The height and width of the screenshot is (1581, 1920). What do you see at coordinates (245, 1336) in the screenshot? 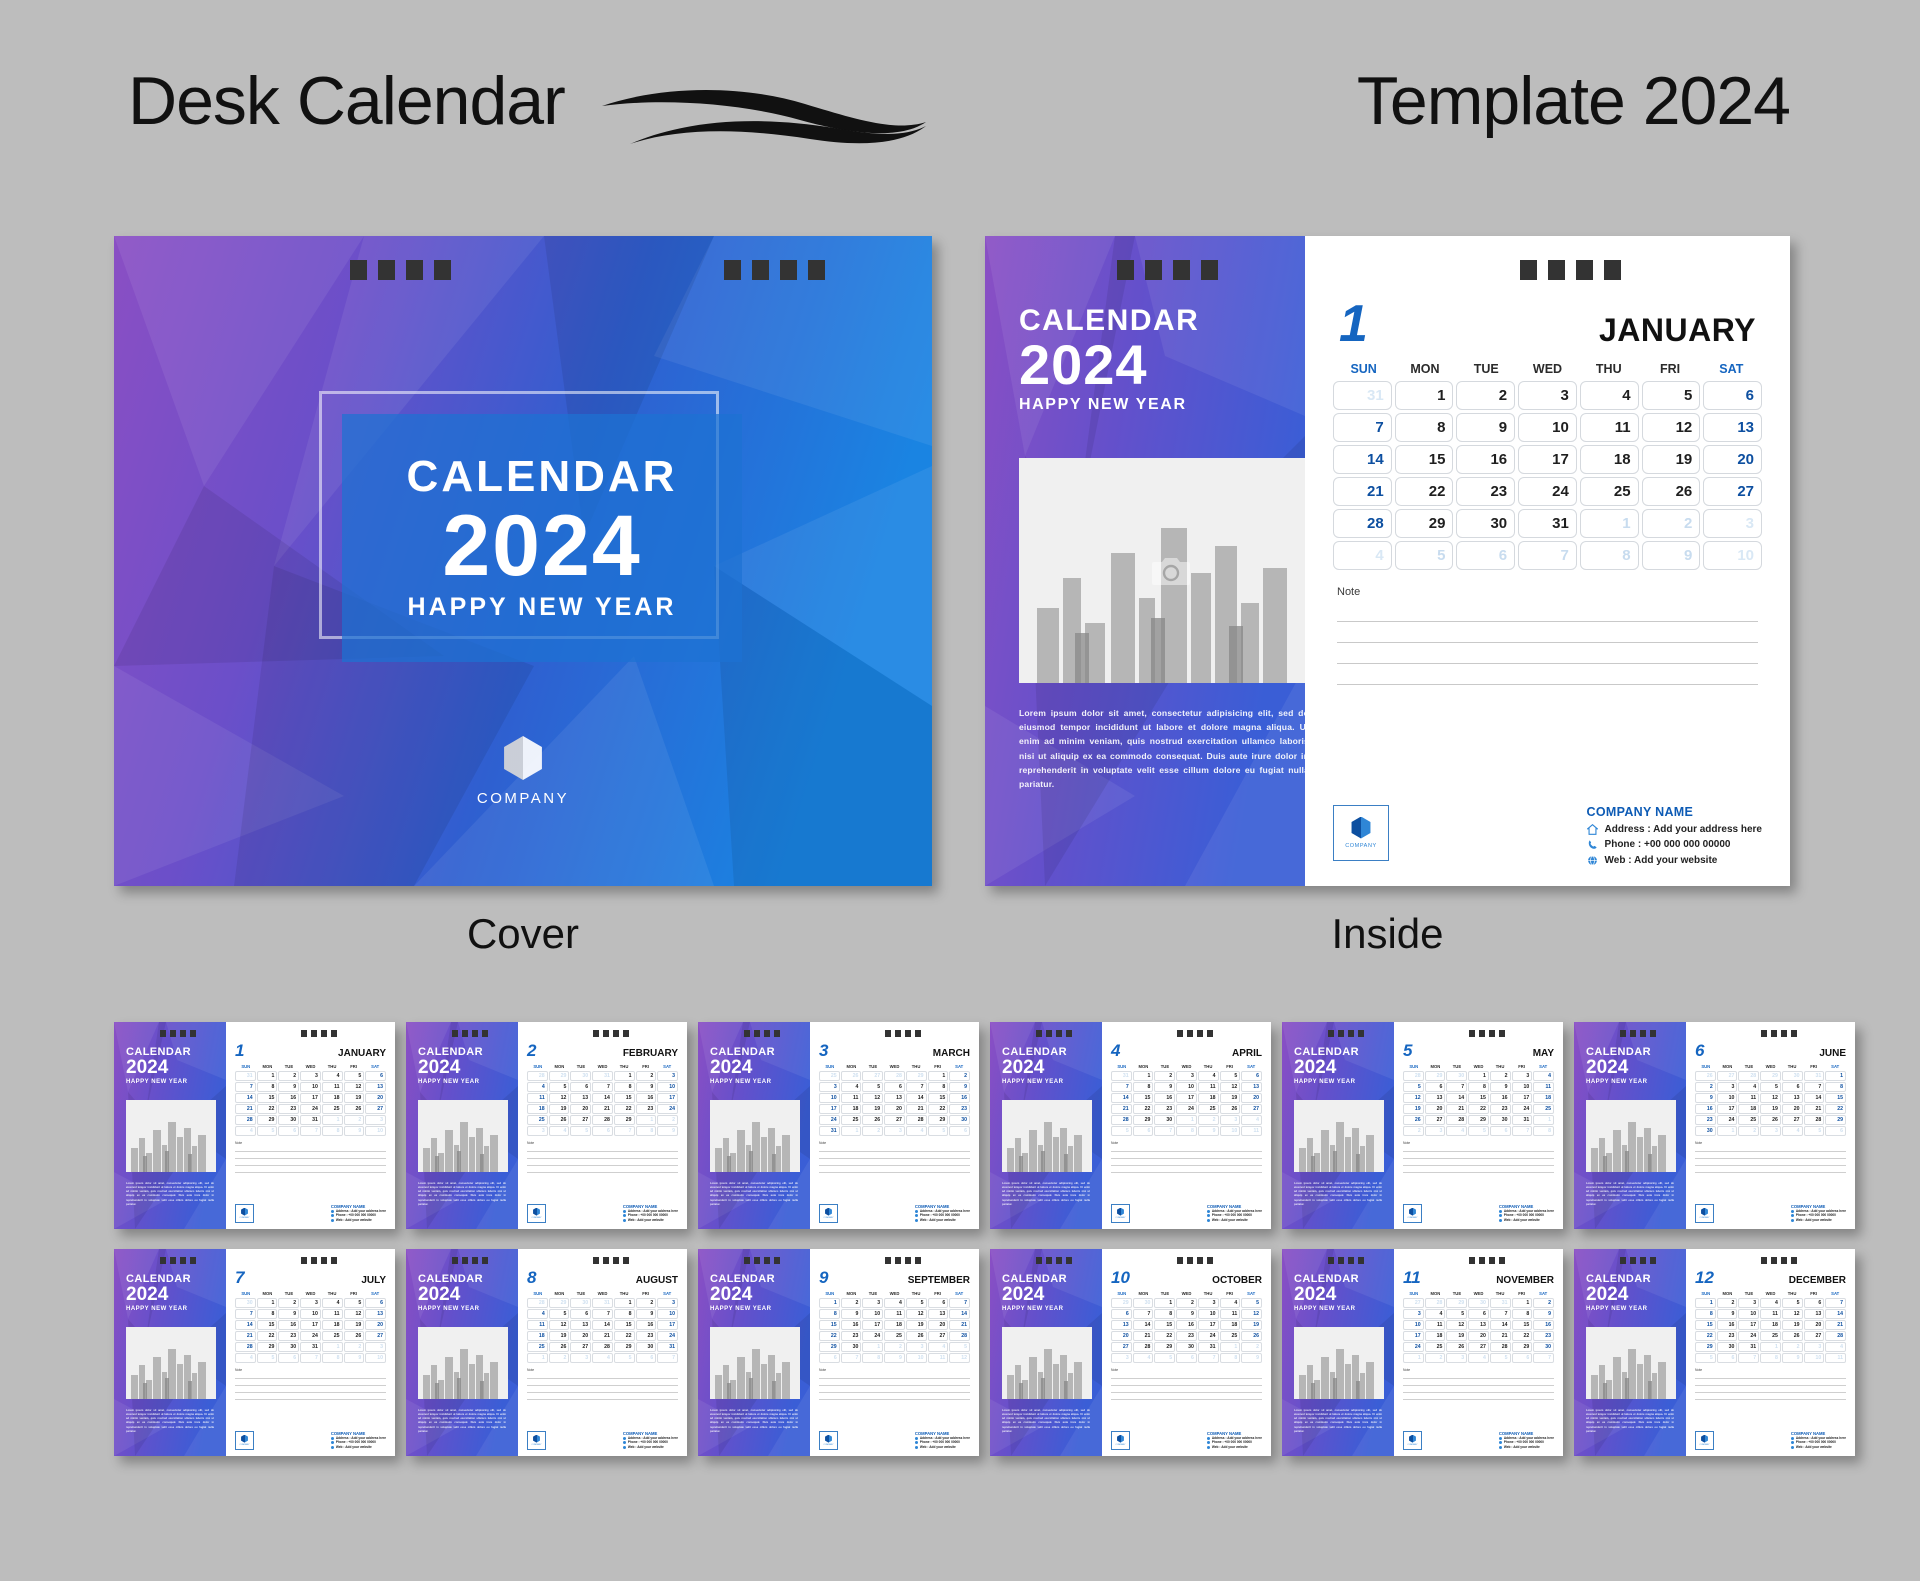
I see `date-cell: 21` at bounding box center [245, 1336].